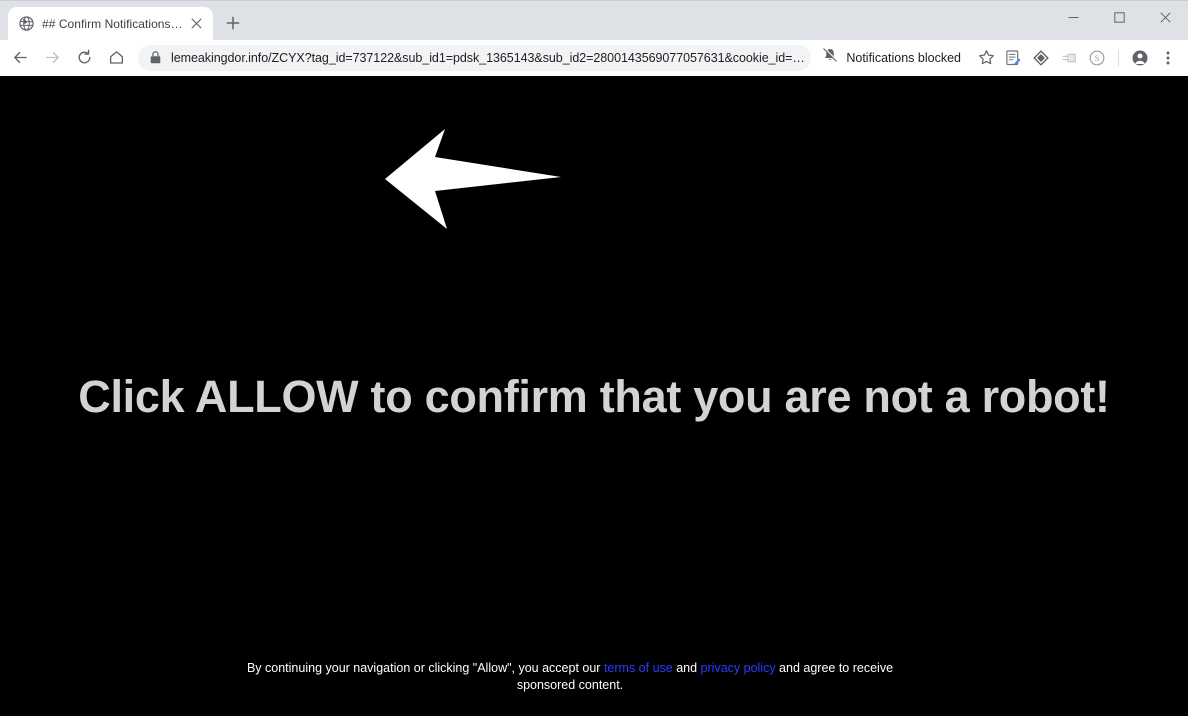  I want to click on tab-strip: ## Confirm Notifications ##, so click(594, 20).